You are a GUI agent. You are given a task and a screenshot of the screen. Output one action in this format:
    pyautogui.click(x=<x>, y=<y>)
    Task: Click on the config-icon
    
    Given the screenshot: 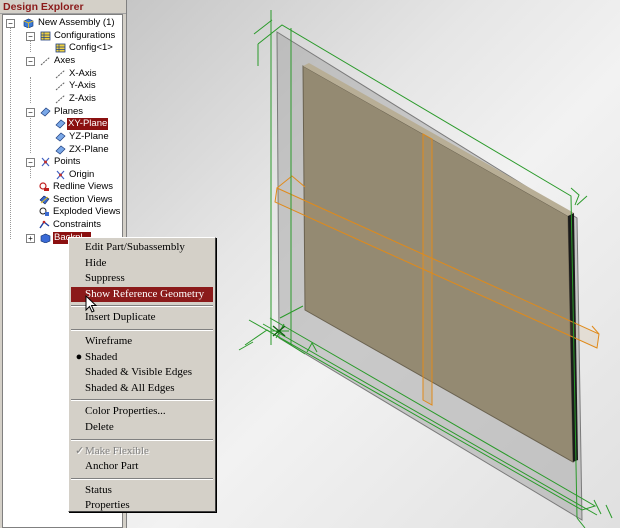 What is the action you would take?
    pyautogui.click(x=60, y=48)
    